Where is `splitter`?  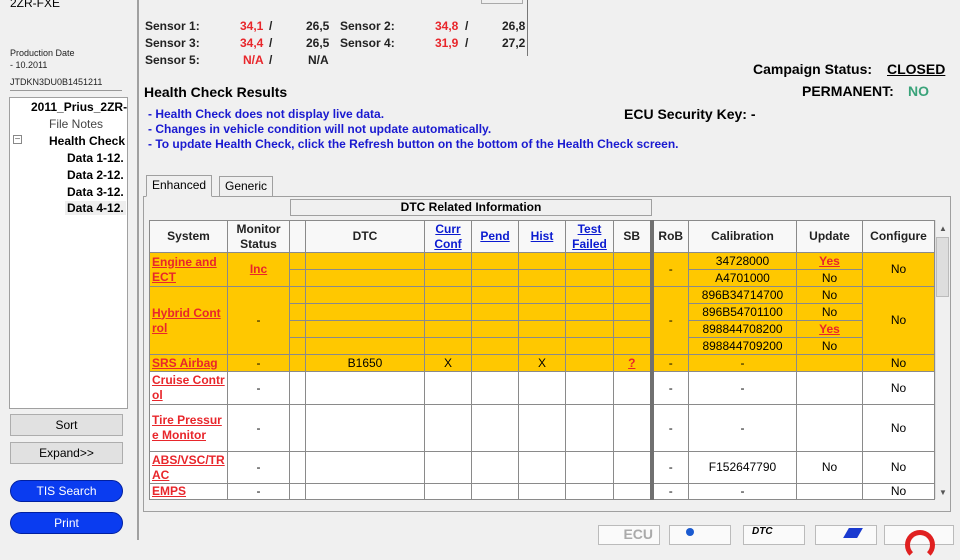 splitter is located at coordinates (138, 270).